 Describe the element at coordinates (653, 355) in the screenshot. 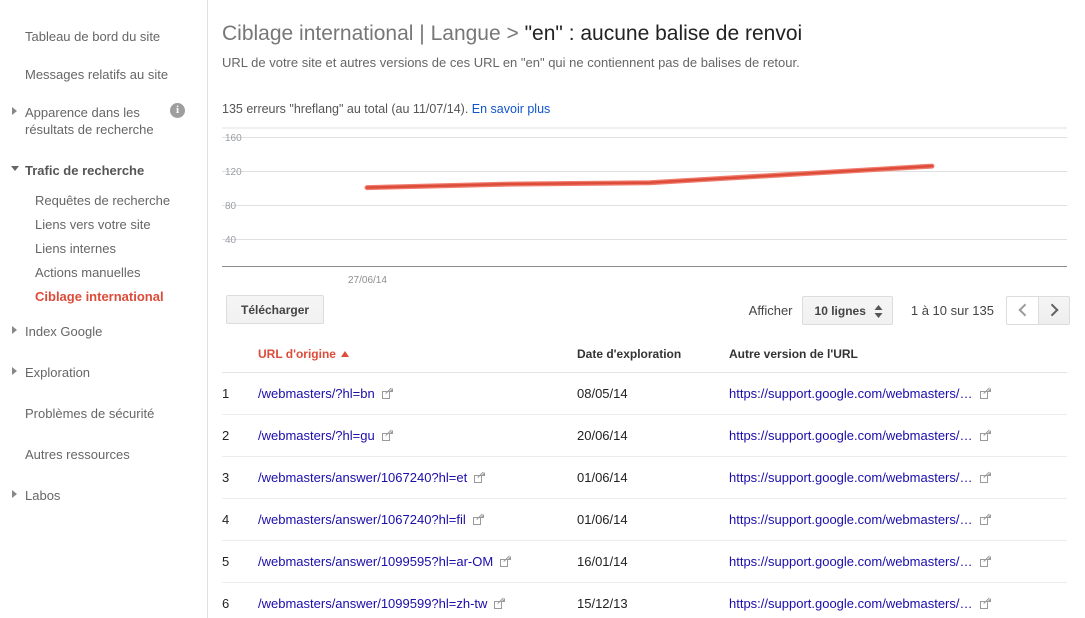

I see `column-header-date-exploration: Date d'exploration` at that location.